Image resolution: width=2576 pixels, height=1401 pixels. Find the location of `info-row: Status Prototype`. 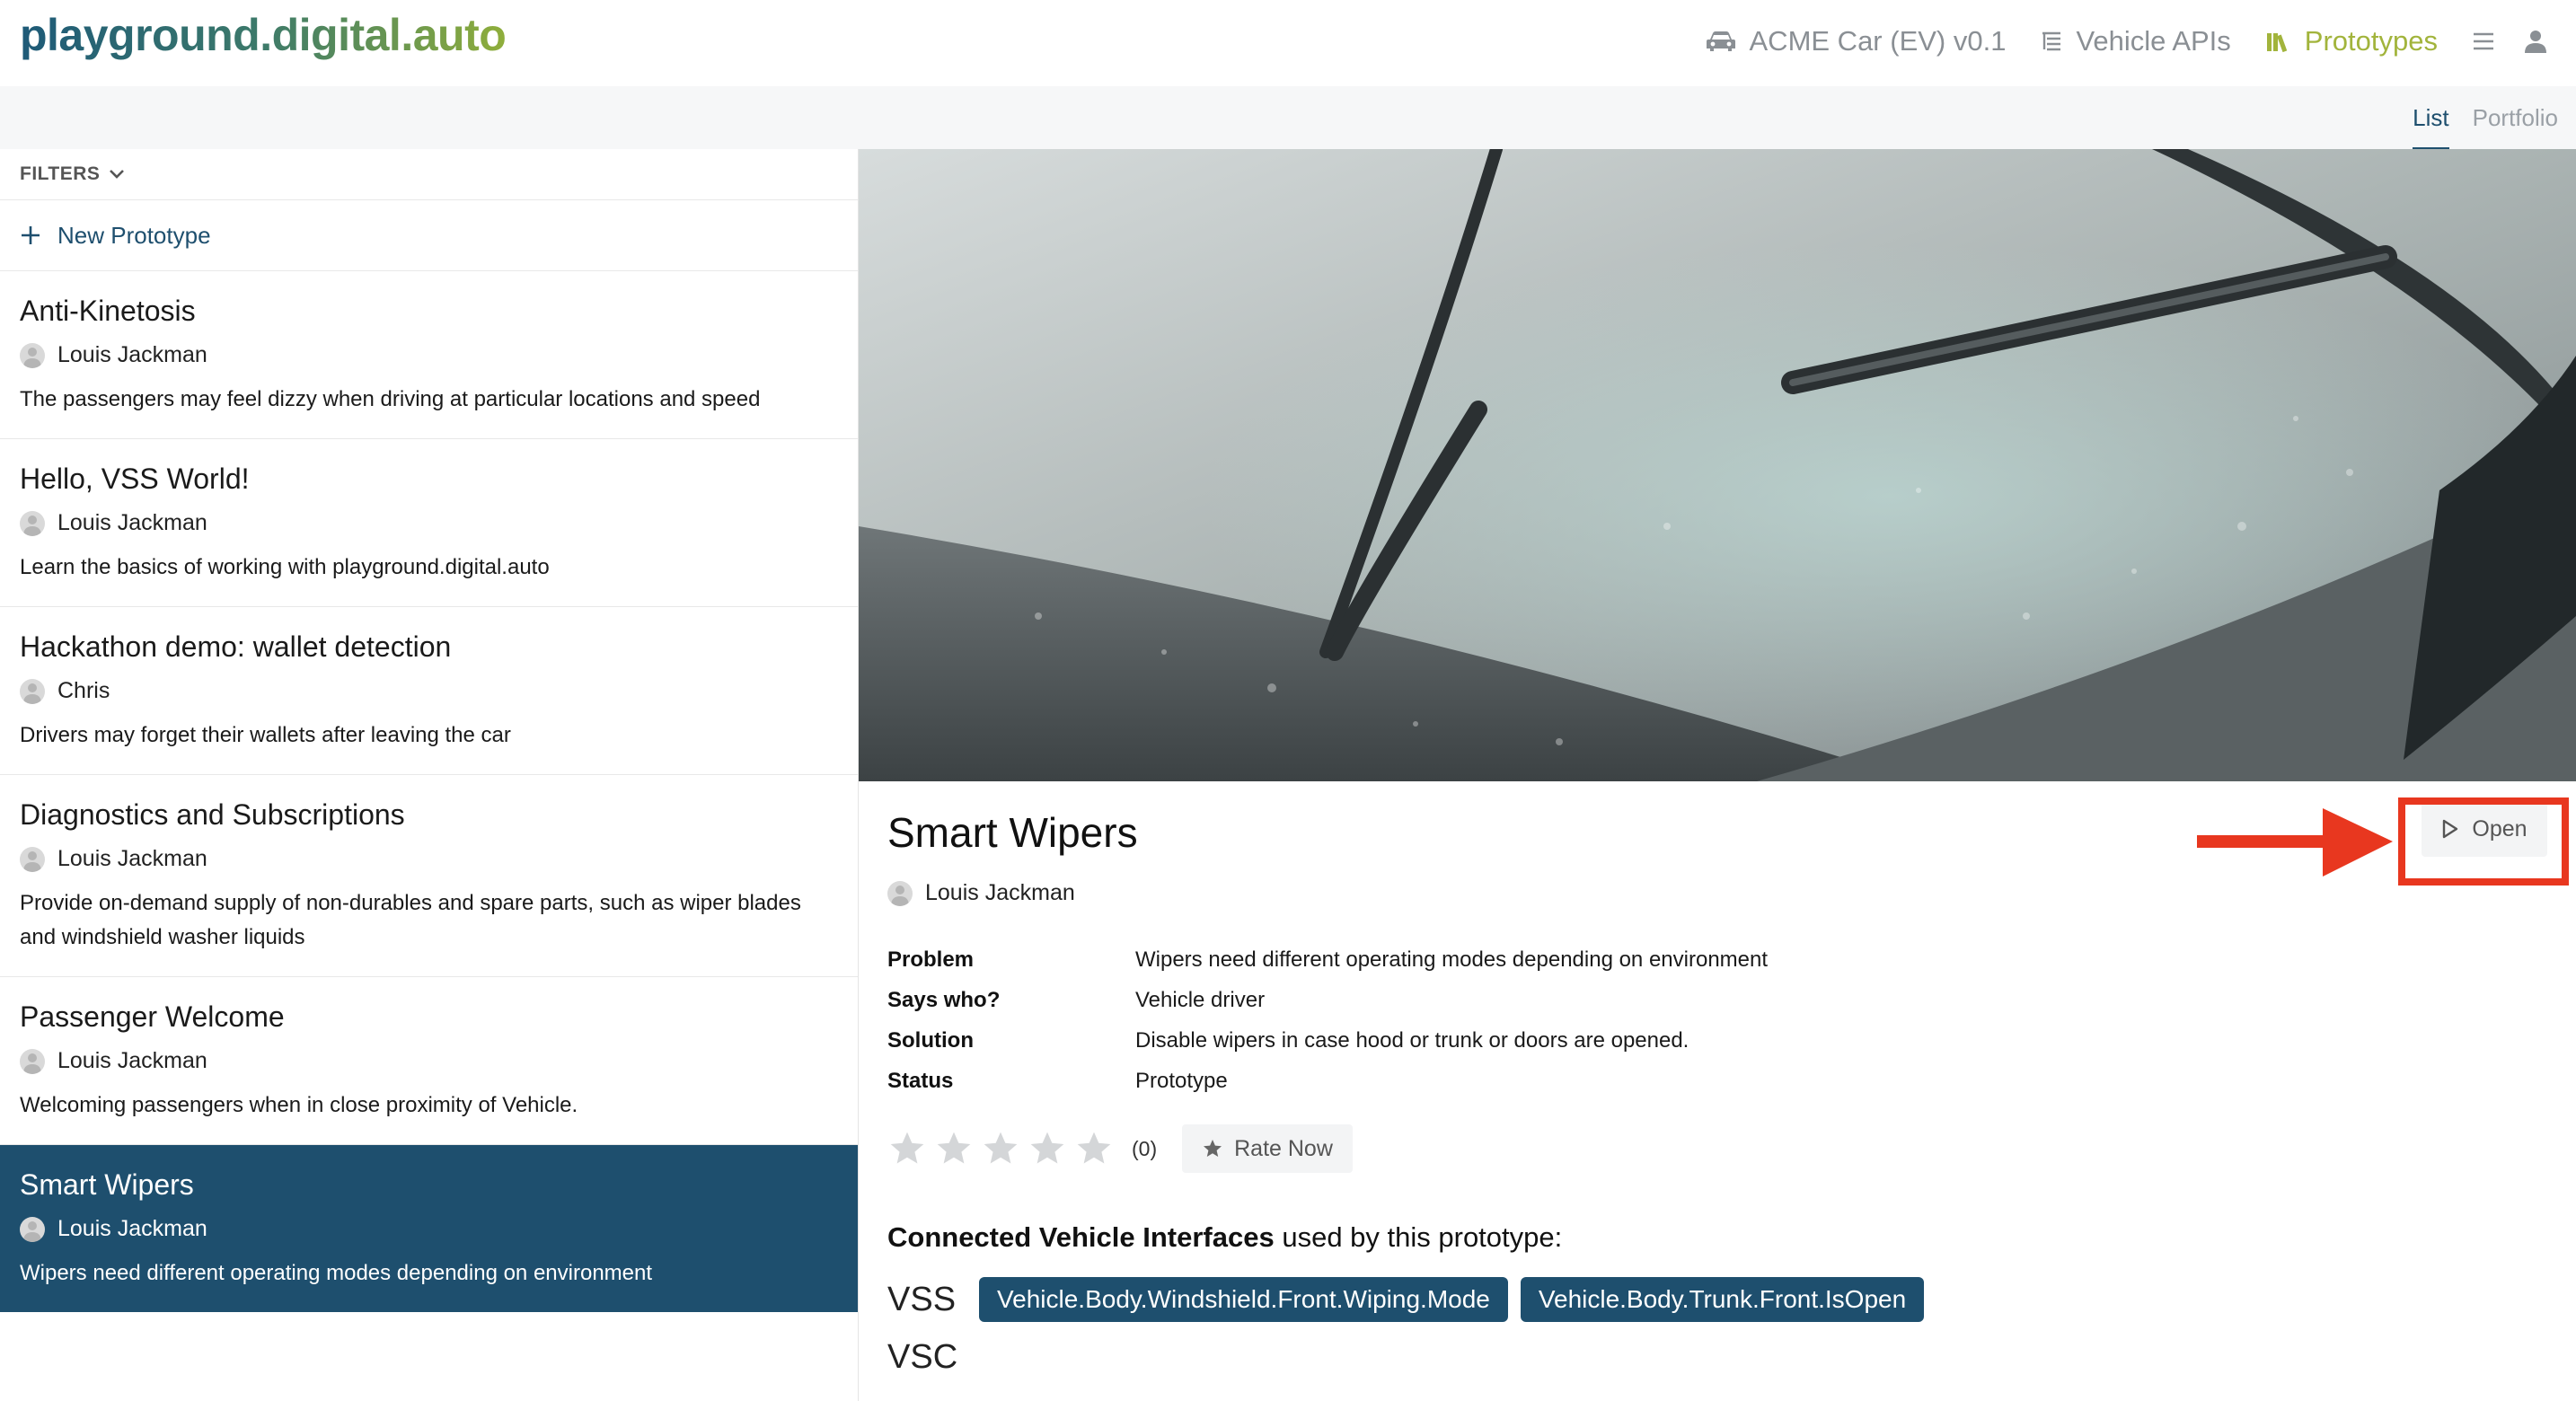

info-row: Status Prototype is located at coordinates (1327, 1081).